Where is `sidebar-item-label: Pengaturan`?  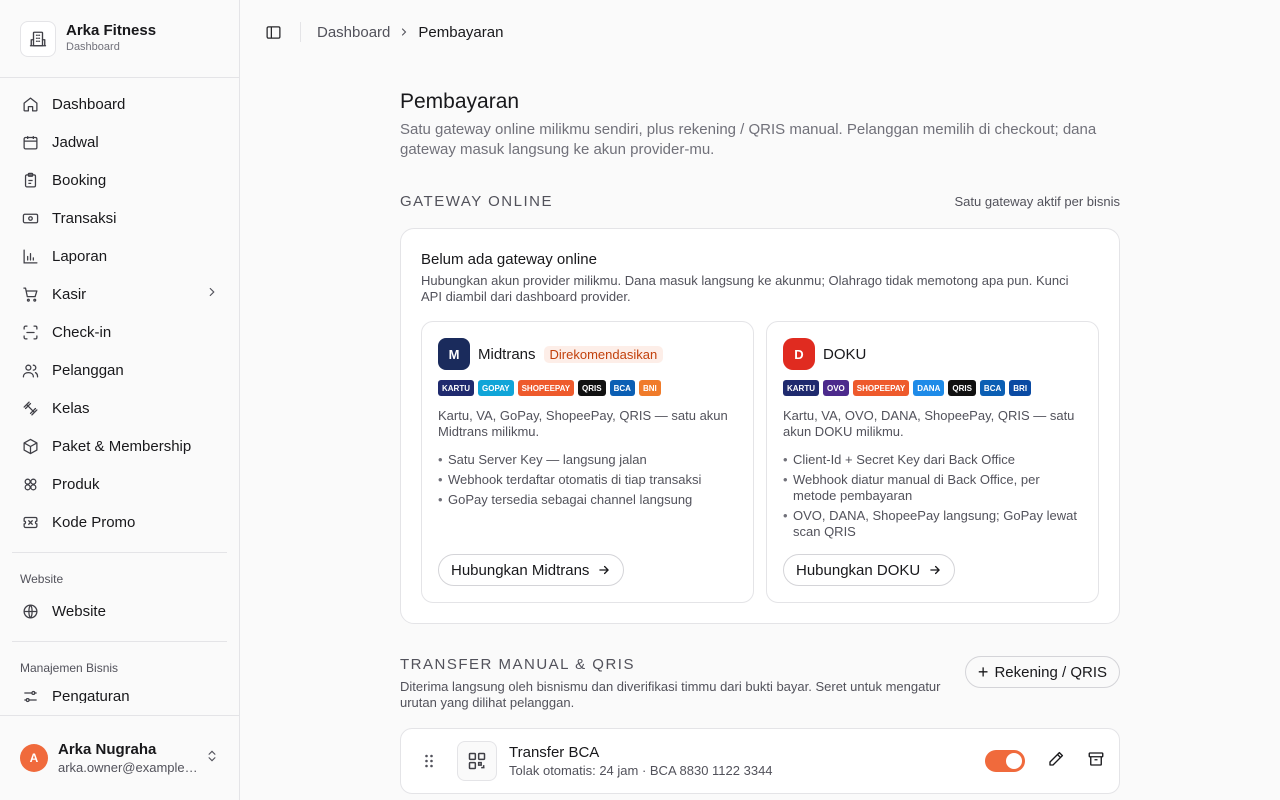
sidebar-item-label: Pengaturan is located at coordinates (91, 695).